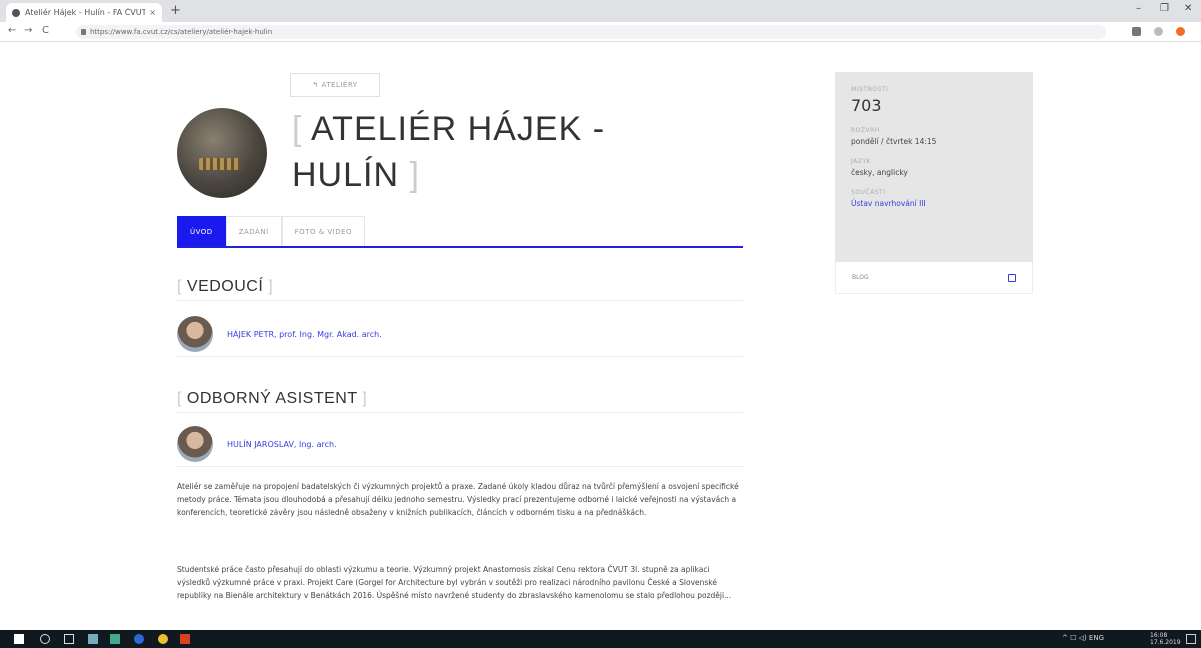  I want to click on new-tab-button: +, so click(175, 10).